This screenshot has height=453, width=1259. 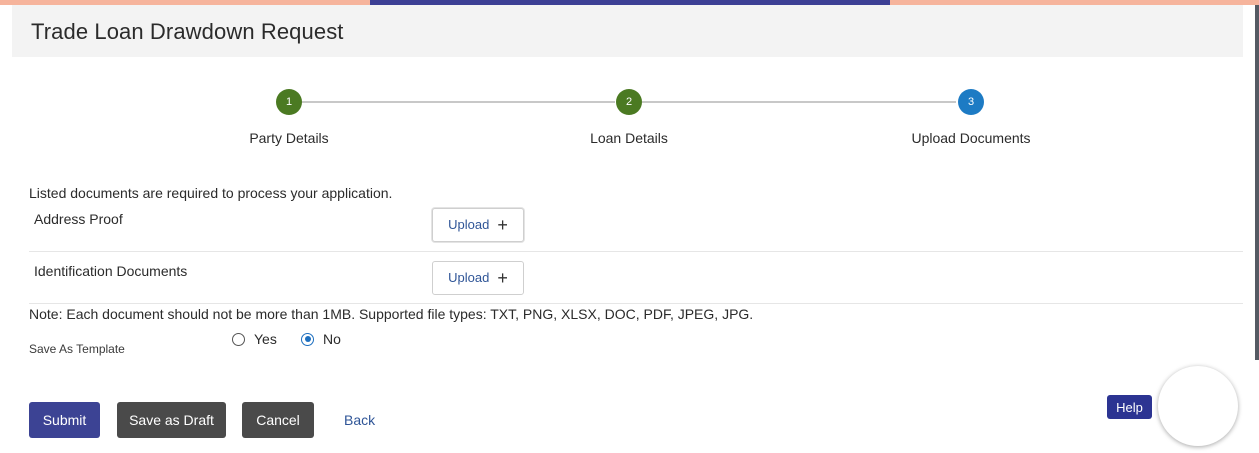 What do you see at coordinates (629, 138) in the screenshot?
I see `step-2-label: Loan Details` at bounding box center [629, 138].